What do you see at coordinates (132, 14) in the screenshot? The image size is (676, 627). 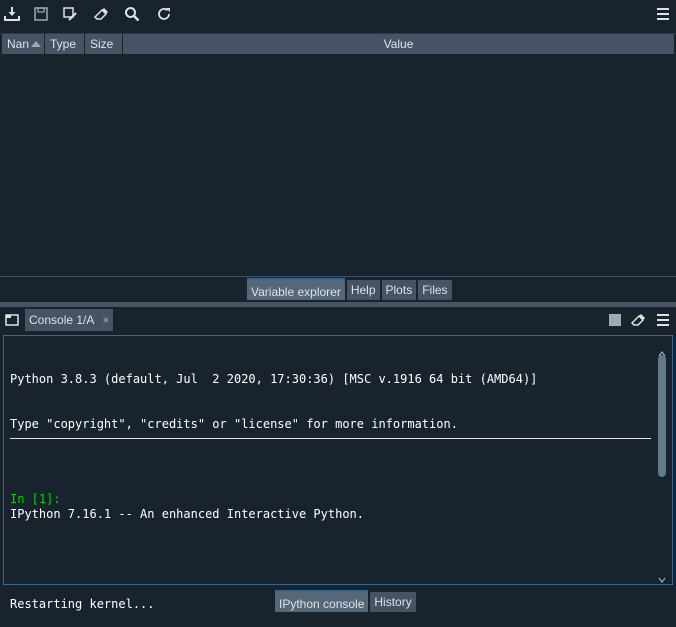 I see `search-icon` at bounding box center [132, 14].